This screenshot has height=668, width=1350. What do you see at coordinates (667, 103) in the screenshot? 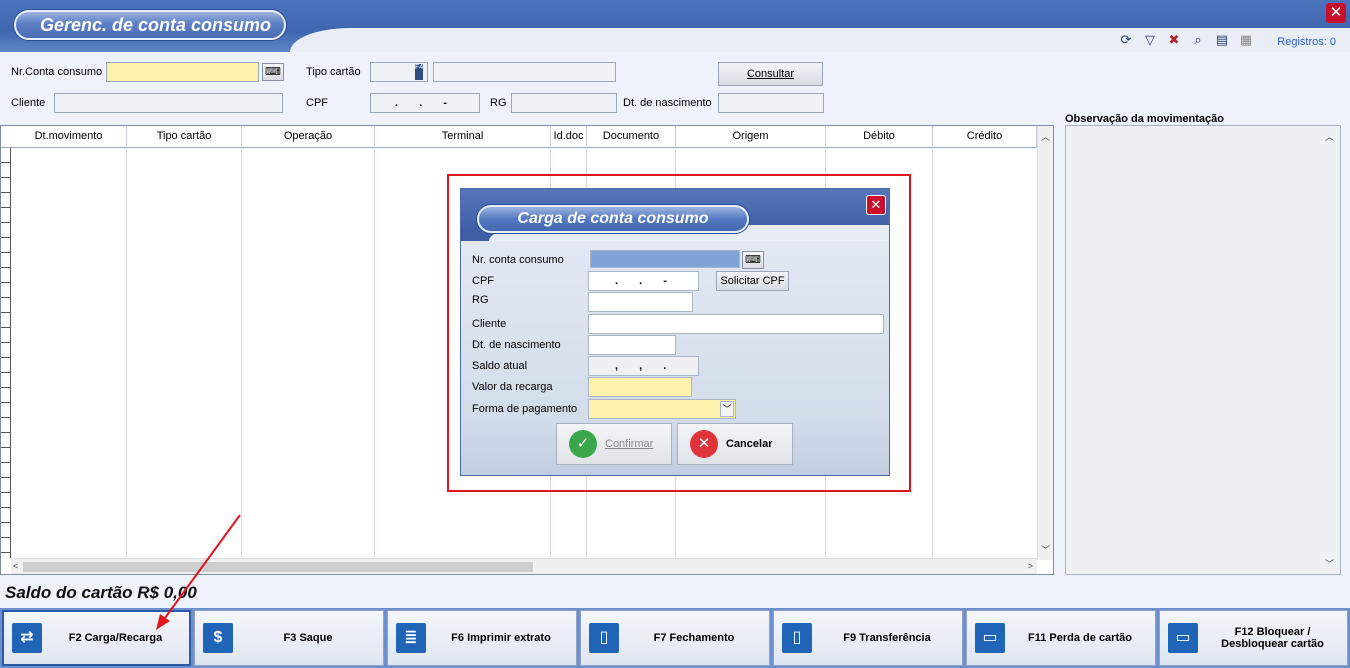
I see `dt-nasc-label: Dt. de nascimento` at bounding box center [667, 103].